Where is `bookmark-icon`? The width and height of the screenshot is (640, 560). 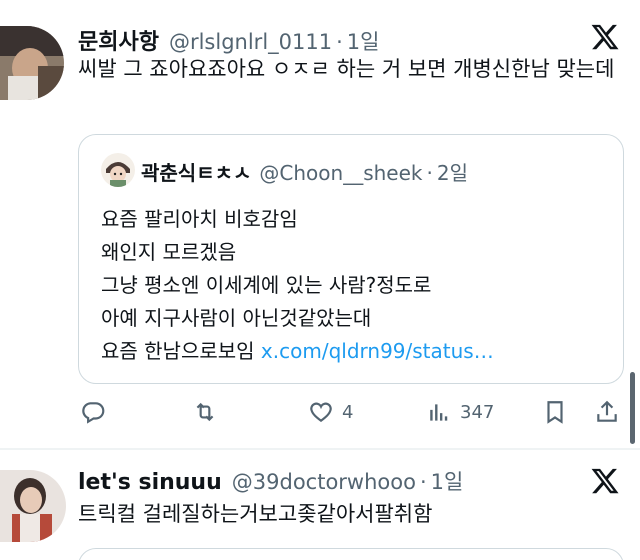 bookmark-icon is located at coordinates (555, 412).